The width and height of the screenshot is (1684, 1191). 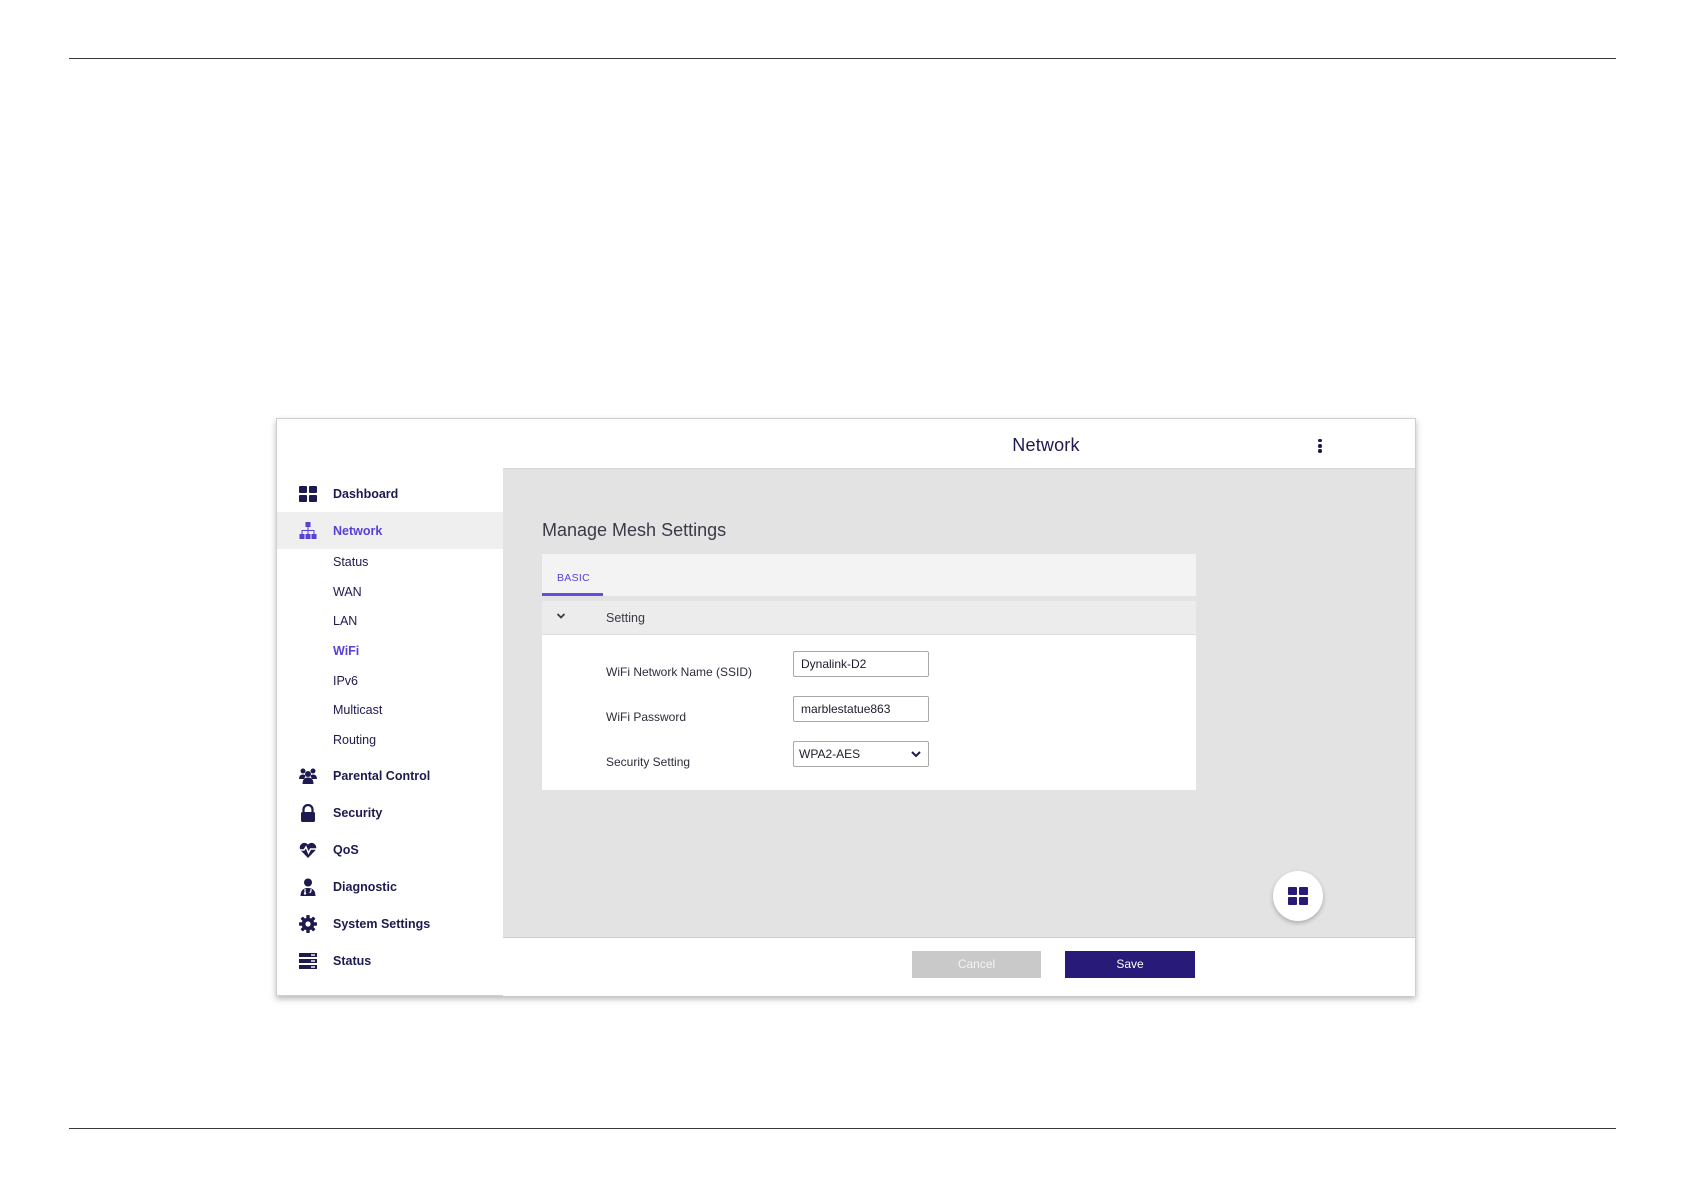 I want to click on save-button: Save, so click(x=1130, y=964).